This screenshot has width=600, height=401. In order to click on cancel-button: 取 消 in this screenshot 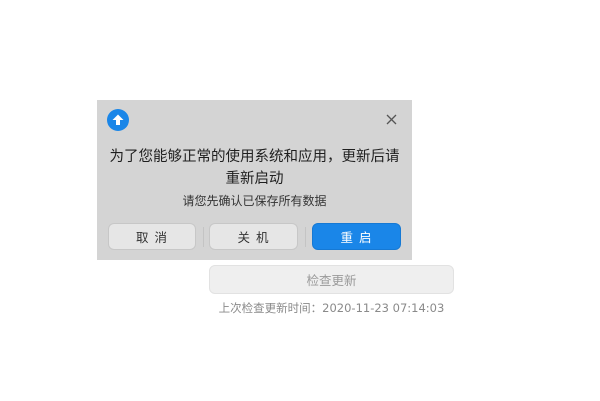, I will do `click(152, 236)`.